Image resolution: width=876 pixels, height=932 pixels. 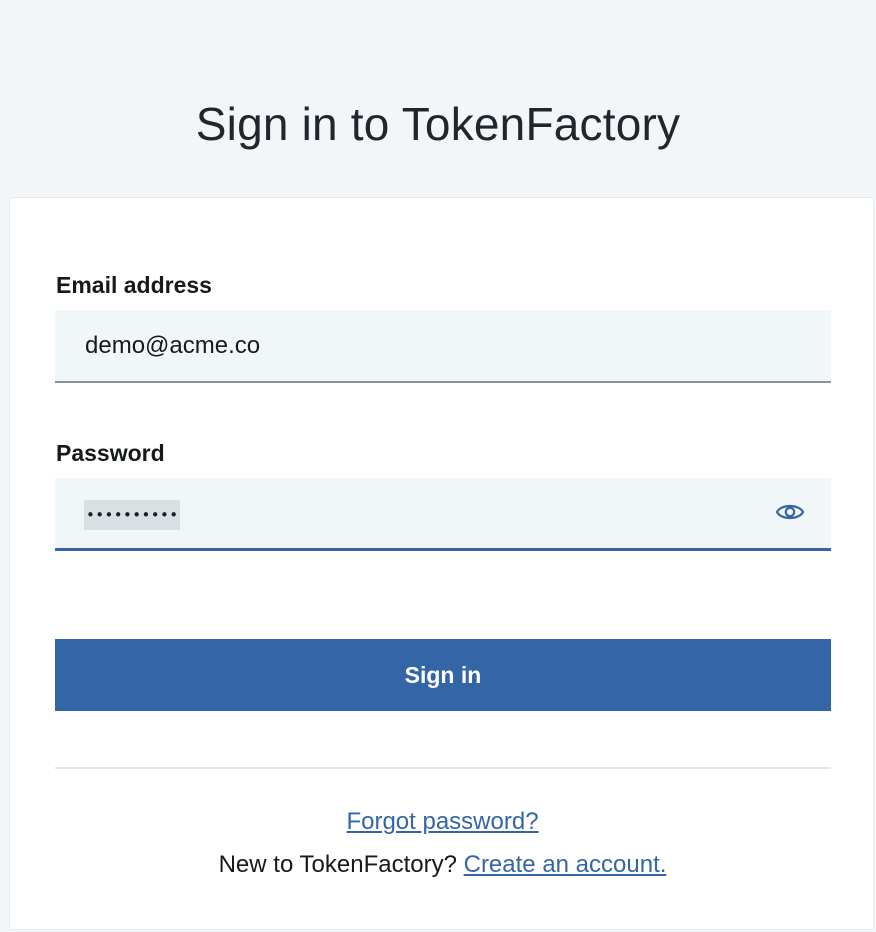 I want to click on eye-icon, so click(x=790, y=512).